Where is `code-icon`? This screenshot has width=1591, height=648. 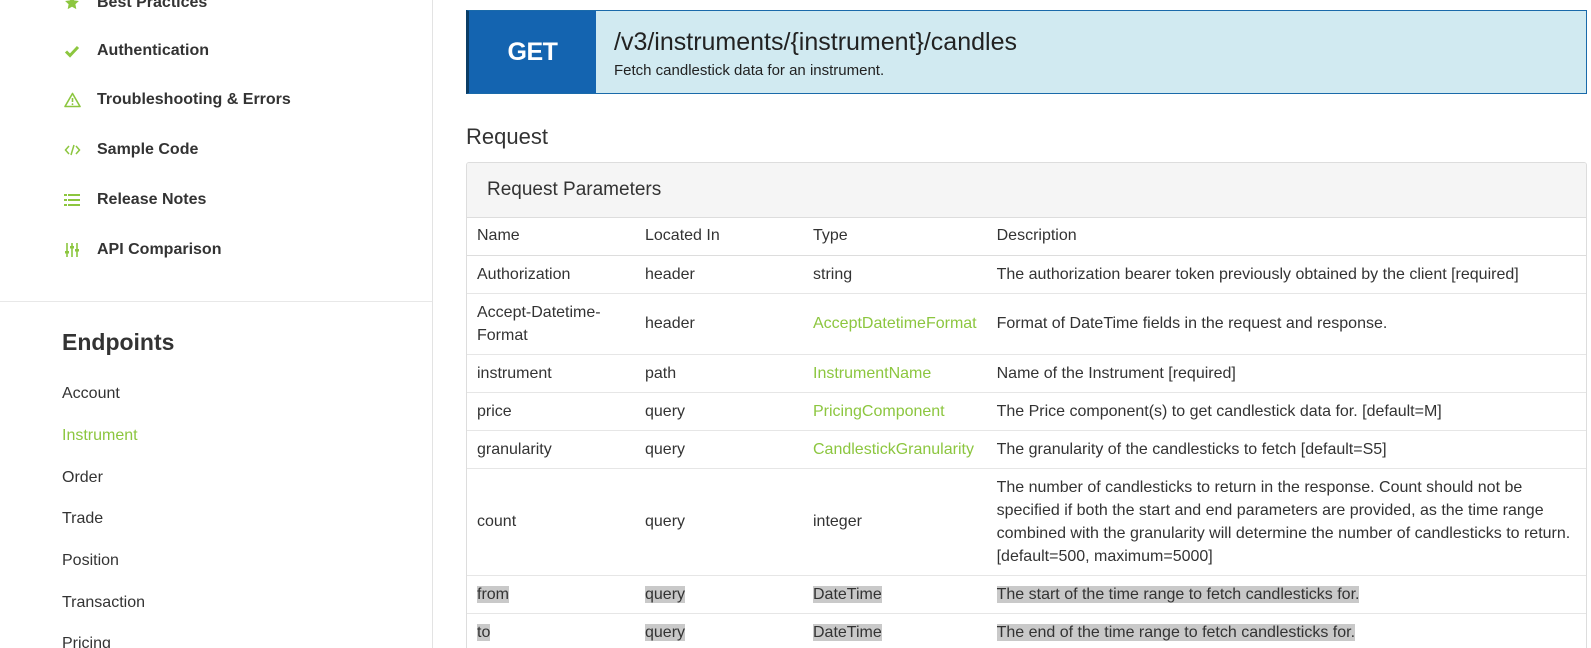 code-icon is located at coordinates (72, 150).